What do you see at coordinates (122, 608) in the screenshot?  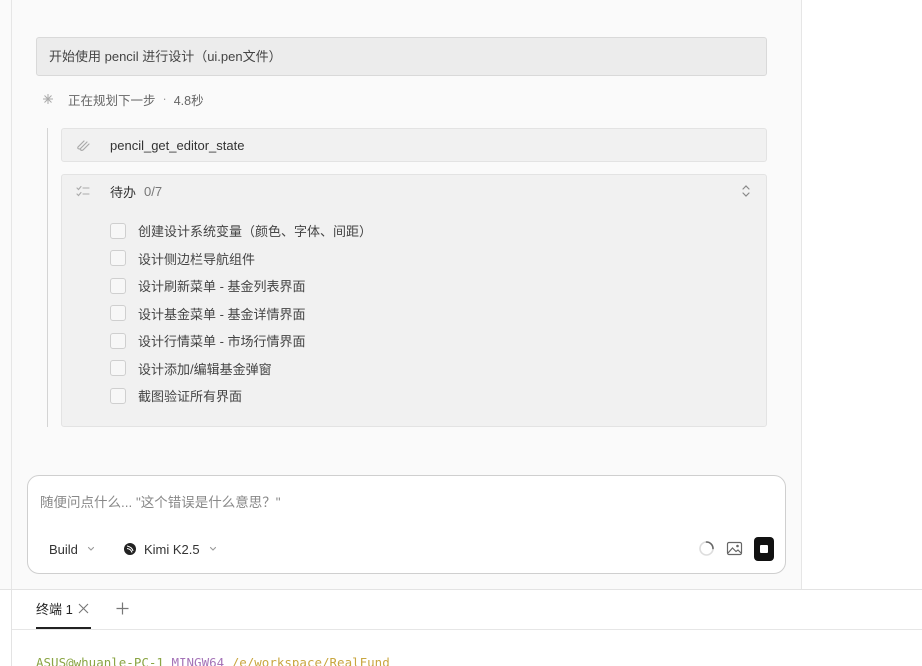 I see `add-tab-icon` at bounding box center [122, 608].